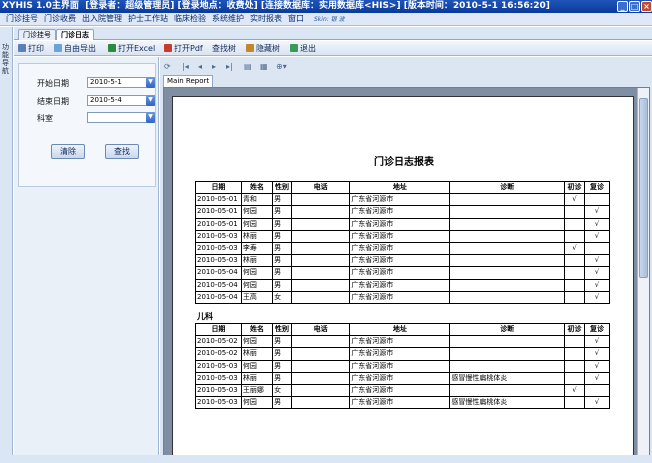 This screenshot has width=652, height=463. Describe the element at coordinates (333, 33) in the screenshot. I see `document-tabs: 门诊挂号 门诊日志` at that location.